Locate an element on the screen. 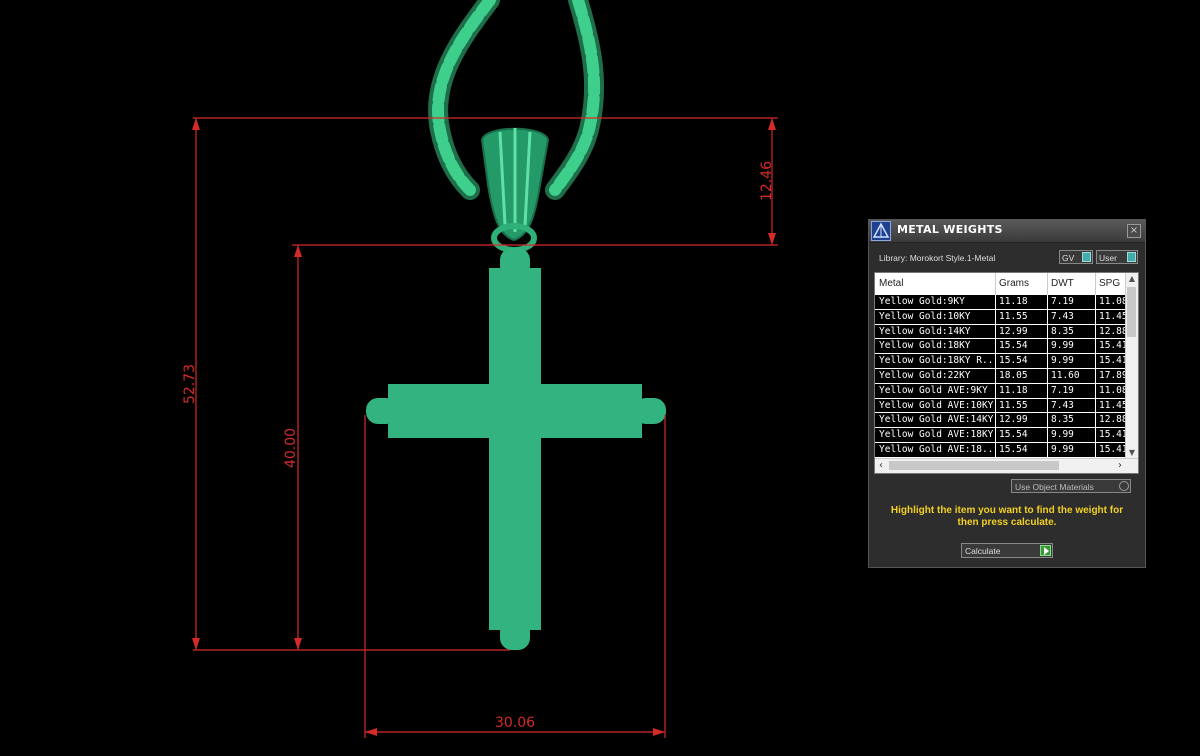 The width and height of the screenshot is (1200, 756). table-header: Metal Grams DWT SPG is located at coordinates (1000, 284).